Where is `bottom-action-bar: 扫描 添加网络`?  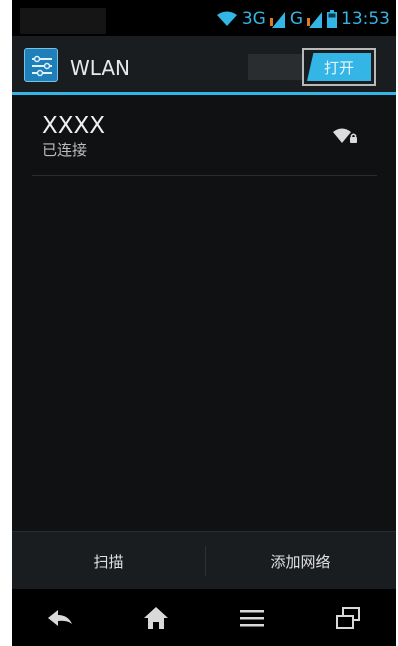 bottom-action-bar: 扫描 添加网络 is located at coordinates (204, 560).